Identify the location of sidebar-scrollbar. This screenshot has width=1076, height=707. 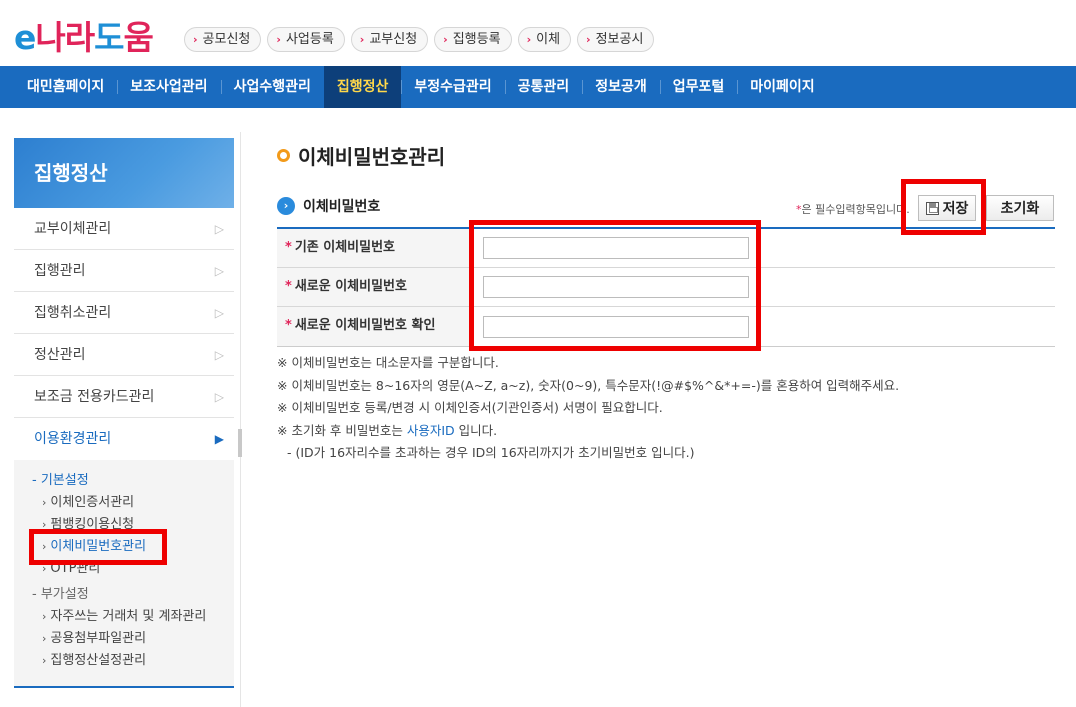
(240, 419).